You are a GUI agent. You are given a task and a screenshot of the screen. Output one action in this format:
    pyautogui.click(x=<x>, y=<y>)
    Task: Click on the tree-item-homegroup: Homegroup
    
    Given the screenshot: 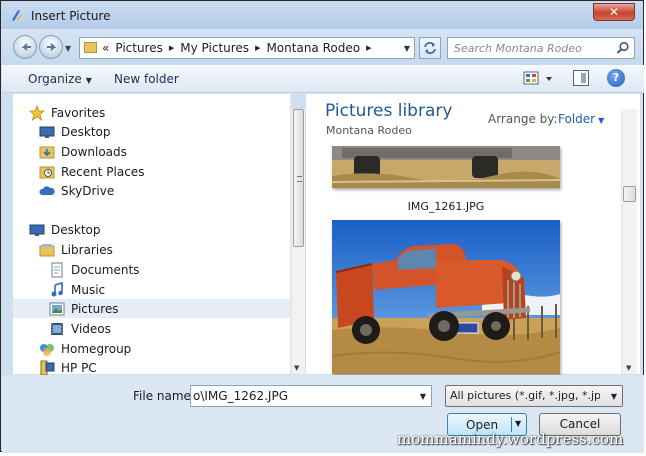 What is the action you would take?
    pyautogui.click(x=85, y=348)
    